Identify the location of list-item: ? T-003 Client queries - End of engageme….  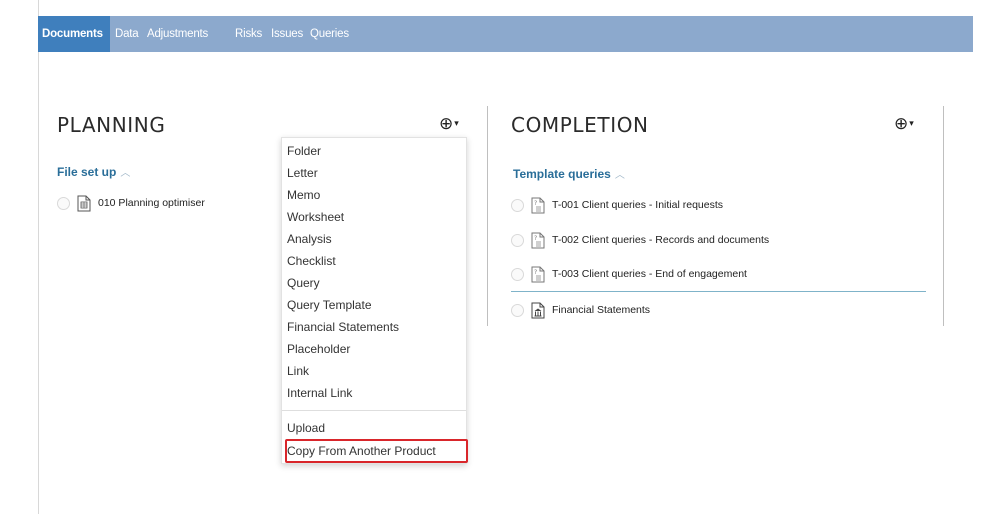
(629, 274).